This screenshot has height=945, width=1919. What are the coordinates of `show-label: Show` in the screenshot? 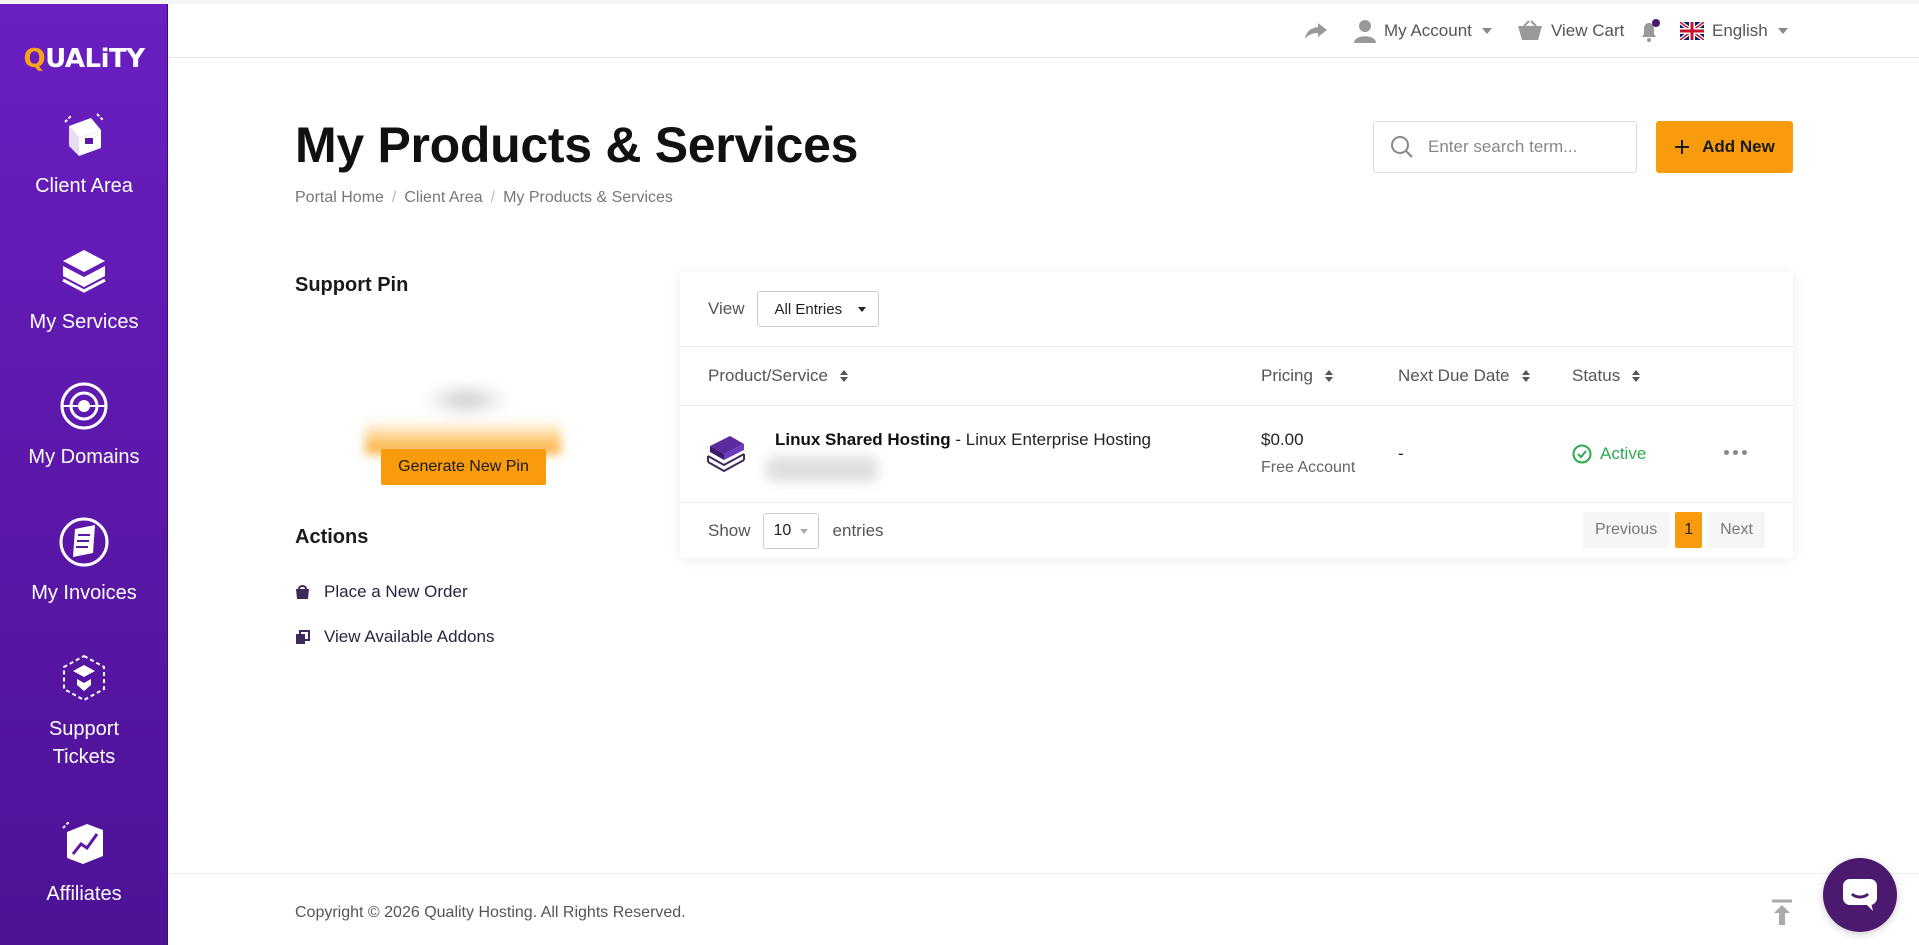 It's located at (729, 530).